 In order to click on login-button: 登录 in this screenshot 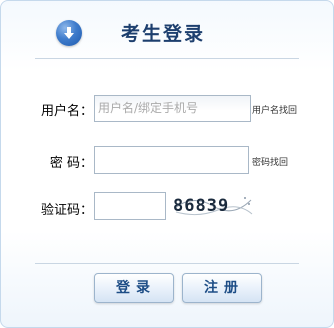, I will do `click(134, 288)`.